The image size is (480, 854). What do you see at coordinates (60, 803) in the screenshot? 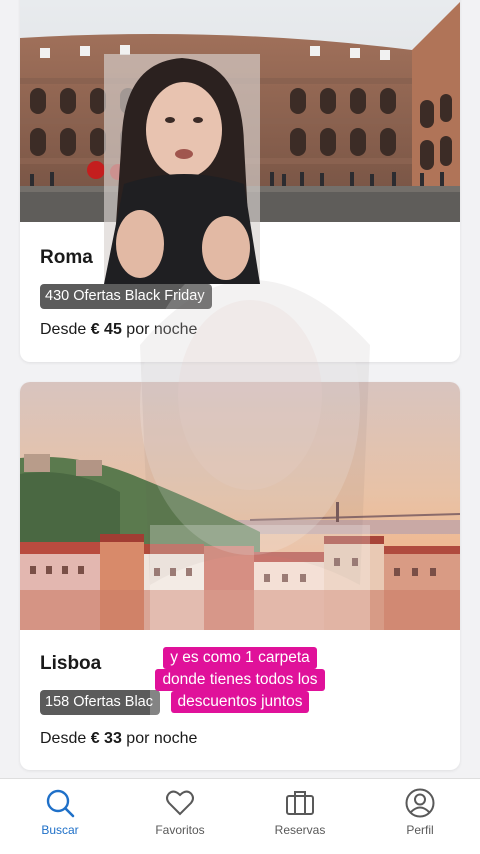
I see `search-icon` at bounding box center [60, 803].